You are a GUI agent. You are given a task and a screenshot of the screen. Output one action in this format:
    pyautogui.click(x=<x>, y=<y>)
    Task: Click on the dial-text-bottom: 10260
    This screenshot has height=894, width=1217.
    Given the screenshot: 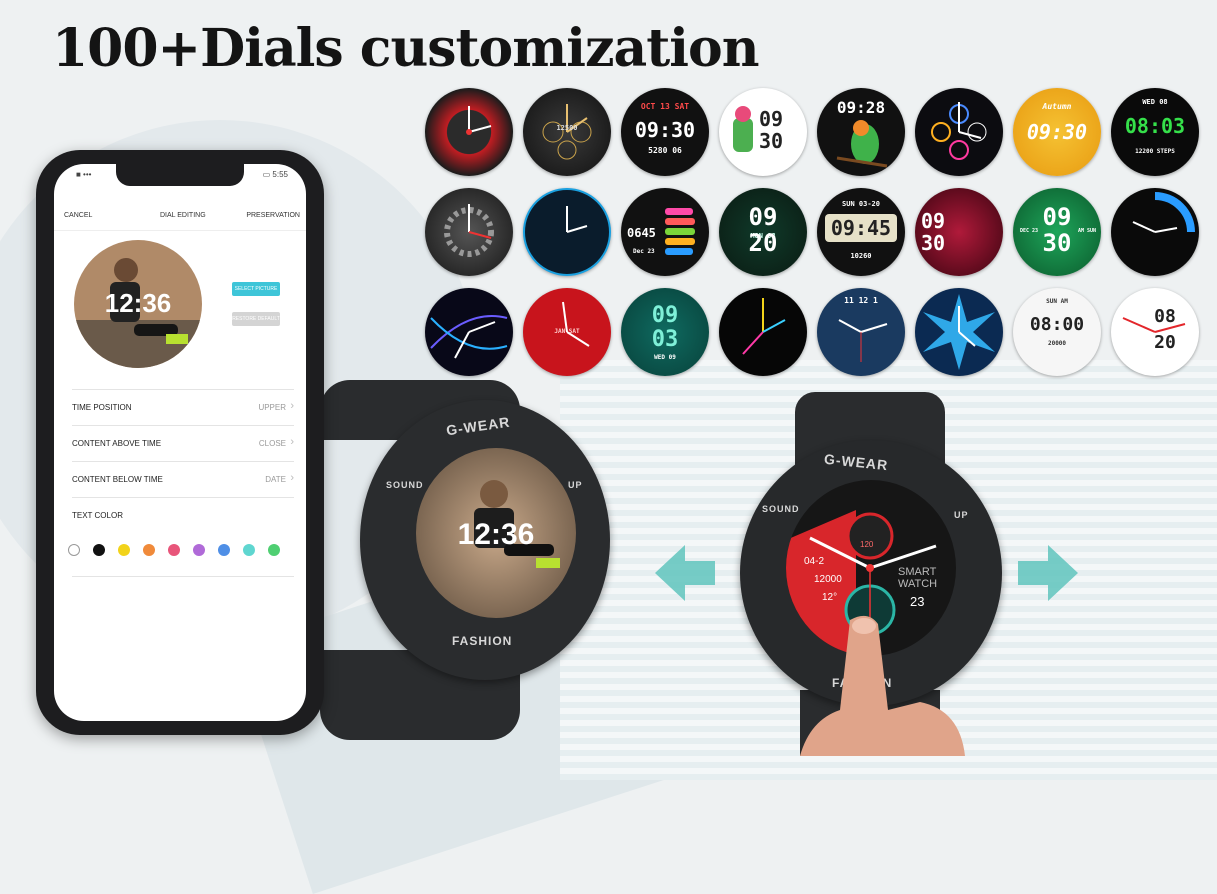 What is the action you would take?
    pyautogui.click(x=861, y=256)
    